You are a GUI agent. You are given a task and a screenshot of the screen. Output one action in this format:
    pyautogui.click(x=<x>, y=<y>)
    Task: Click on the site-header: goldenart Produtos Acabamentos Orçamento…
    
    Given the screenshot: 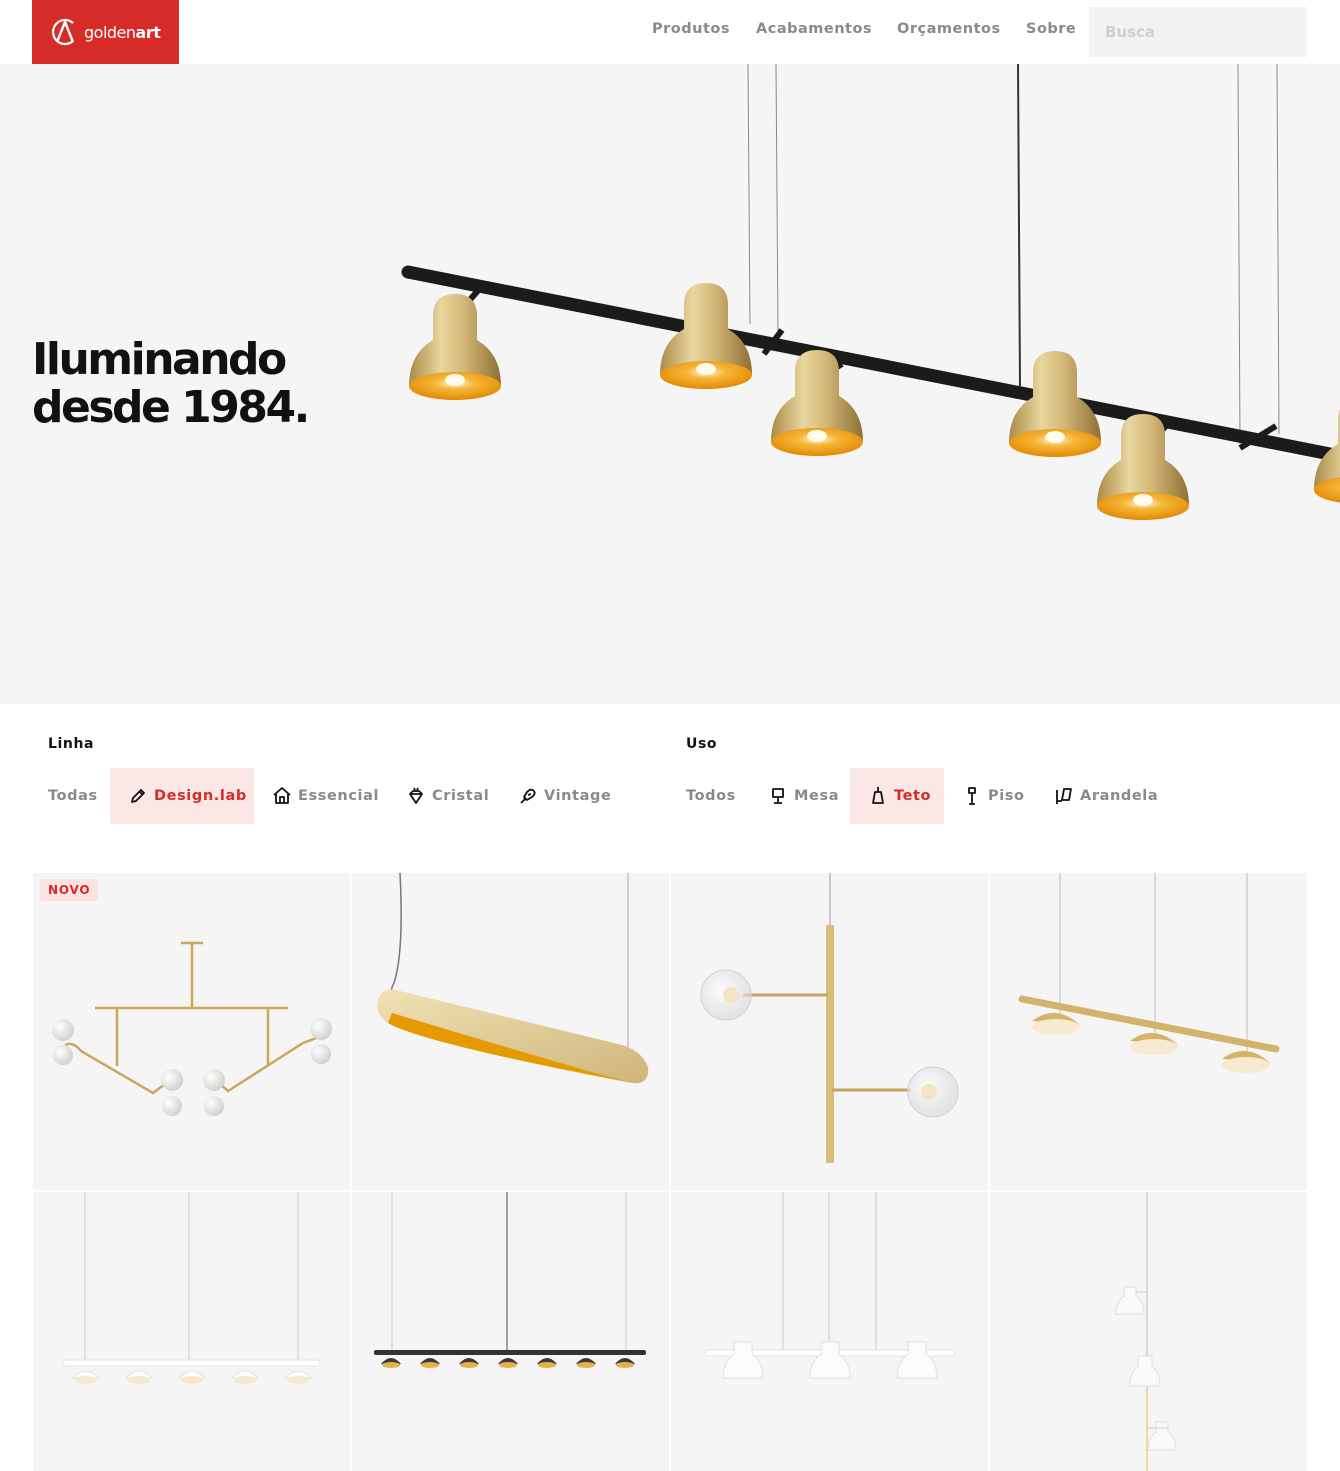 What is the action you would take?
    pyautogui.click(x=670, y=32)
    